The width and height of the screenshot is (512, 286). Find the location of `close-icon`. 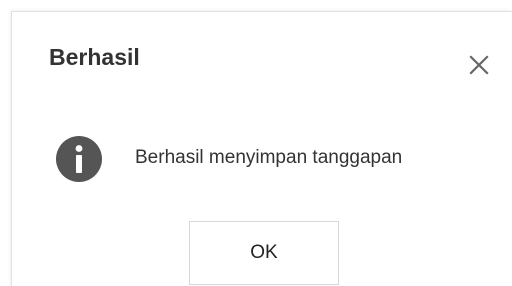

close-icon is located at coordinates (479, 65).